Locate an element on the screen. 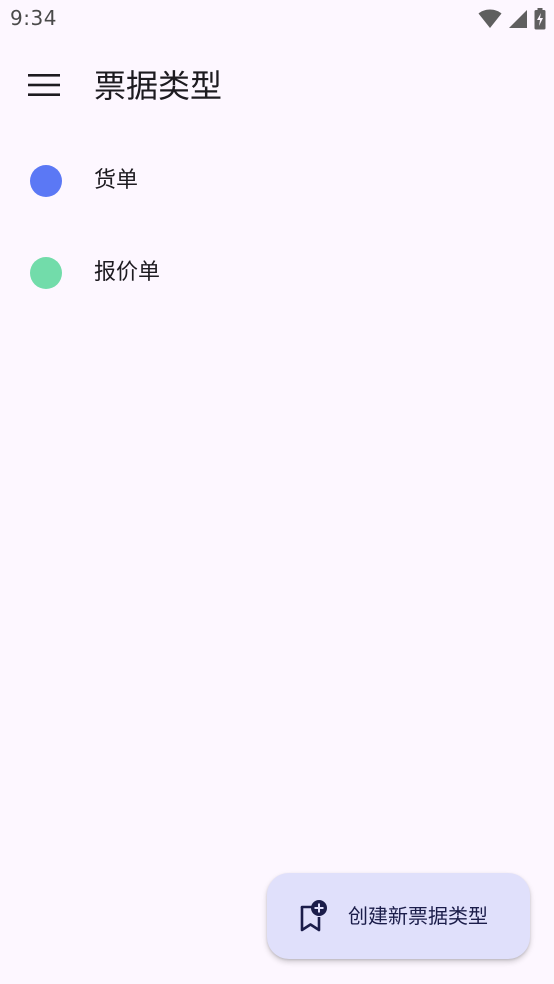  status-icons is located at coordinates (512, 19).